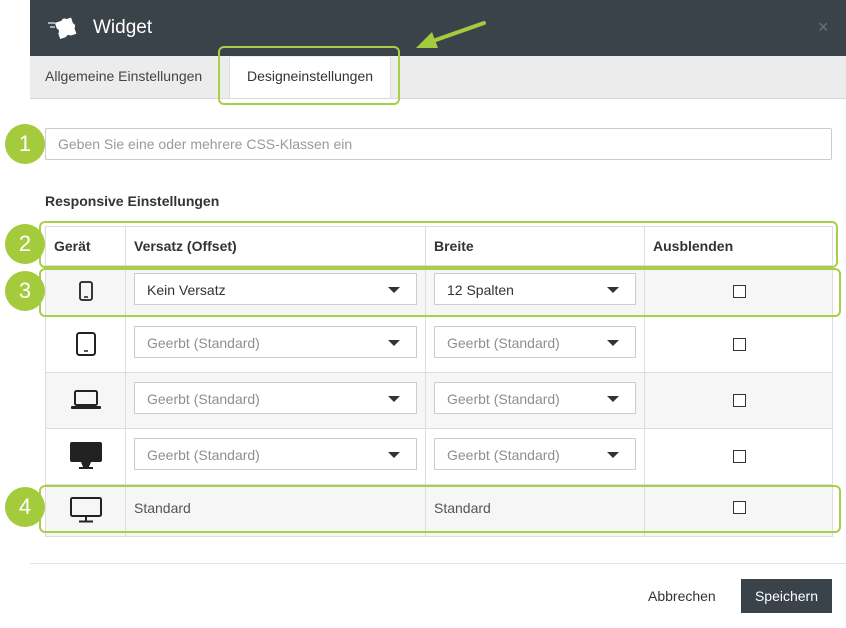 The image size is (846, 628). Describe the element at coordinates (438, 244) in the screenshot. I see `highlight-header-row-box` at that location.